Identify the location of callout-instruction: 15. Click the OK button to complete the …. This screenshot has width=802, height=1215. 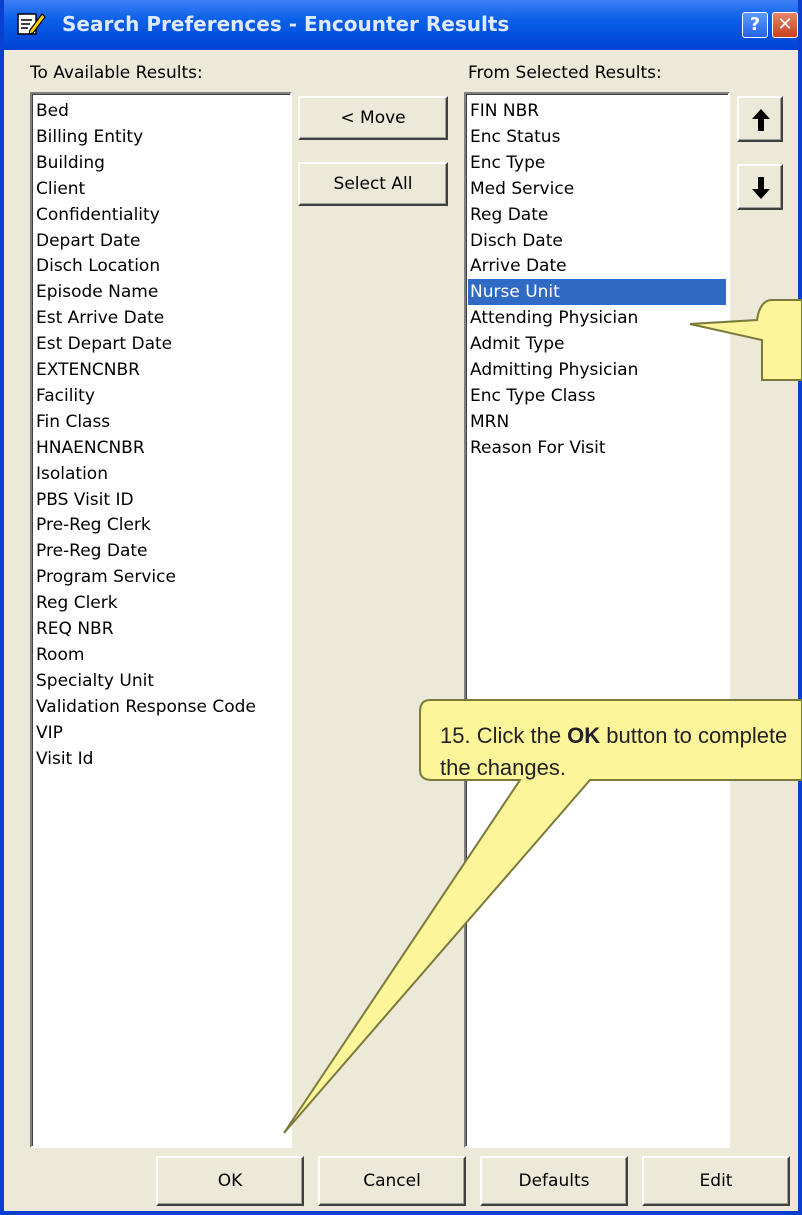
(615, 752).